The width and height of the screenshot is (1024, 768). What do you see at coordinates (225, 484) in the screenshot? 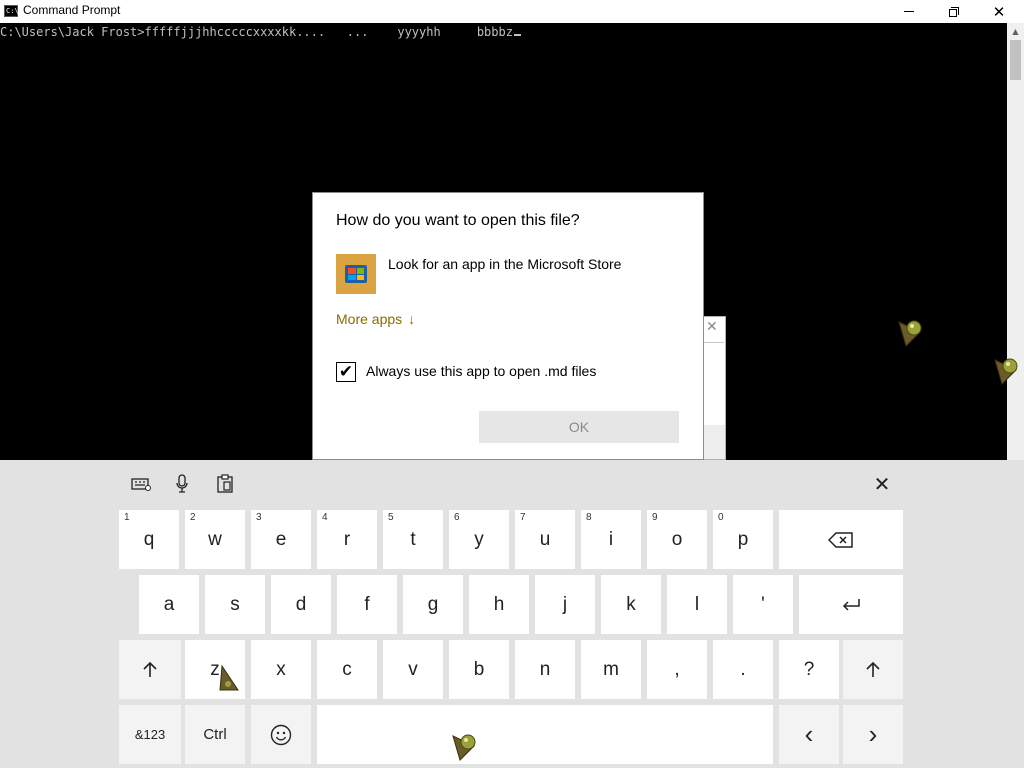
I see `clipboard-icon` at bounding box center [225, 484].